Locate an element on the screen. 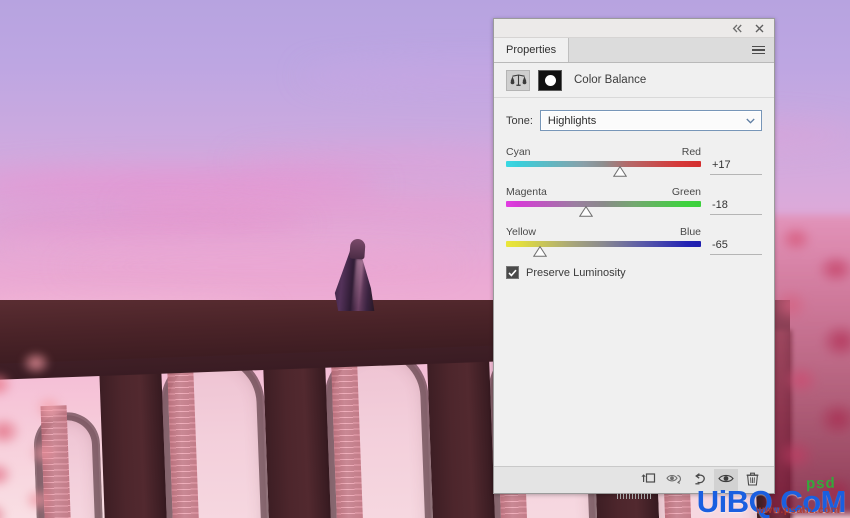  slider-magenta-green-track is located at coordinates (603, 209).